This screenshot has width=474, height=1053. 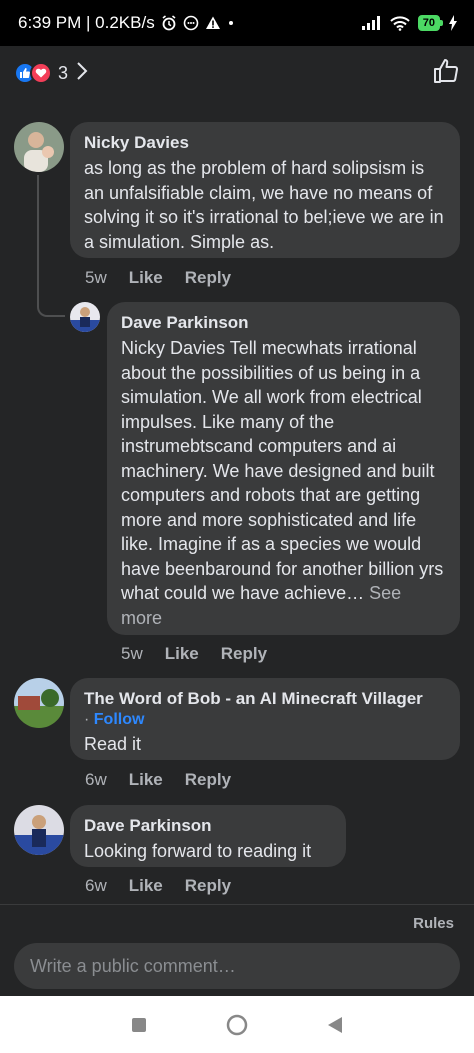 I want to click on love-reaction-icon, so click(x=41, y=73).